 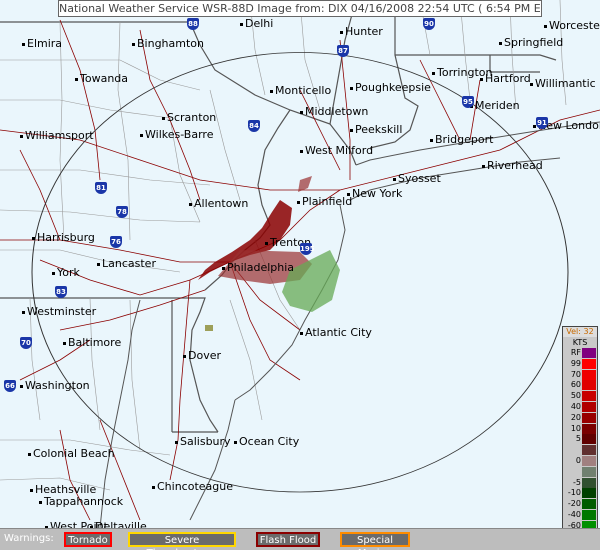 What do you see at coordinates (193, 24) in the screenshot?
I see `interstate-shield-icon: 88` at bounding box center [193, 24].